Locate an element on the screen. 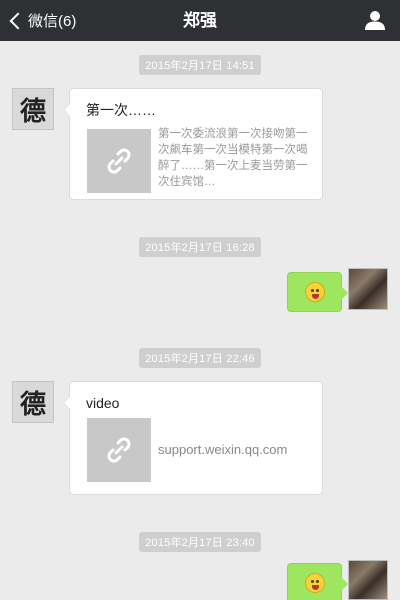  timestamp-text: 2015年2月17日 23:40 is located at coordinates (200, 542).